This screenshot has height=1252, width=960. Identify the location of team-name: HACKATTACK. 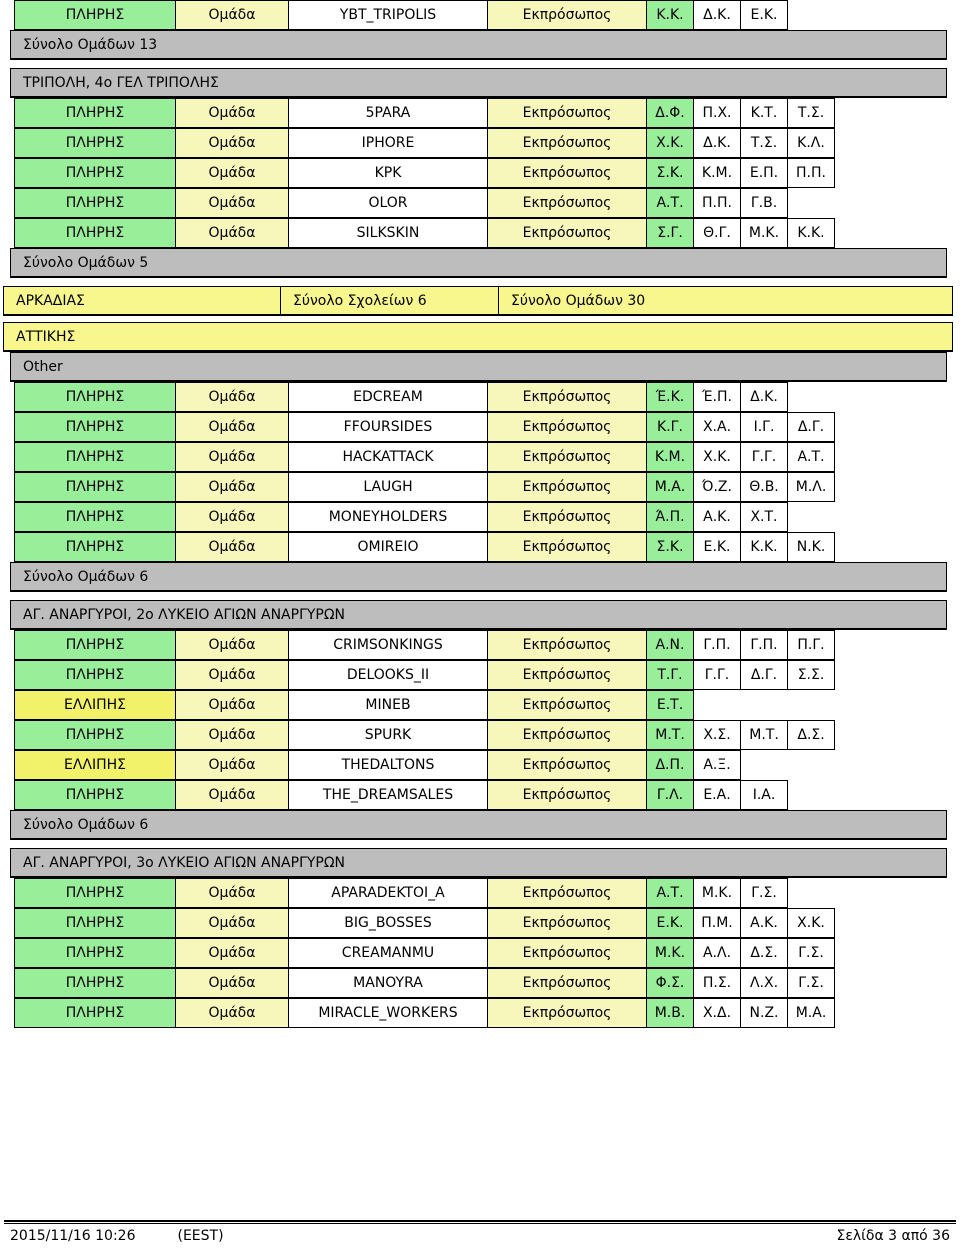
(388, 457).